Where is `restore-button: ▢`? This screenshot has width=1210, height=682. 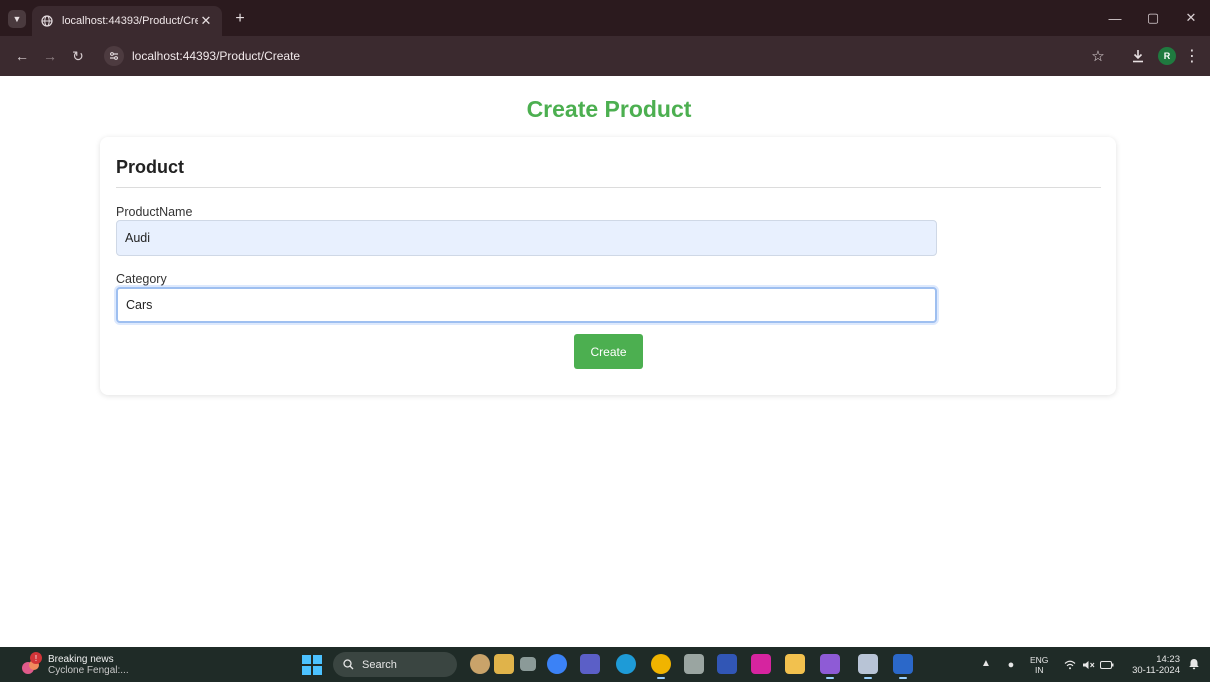 restore-button: ▢ is located at coordinates (1153, 18).